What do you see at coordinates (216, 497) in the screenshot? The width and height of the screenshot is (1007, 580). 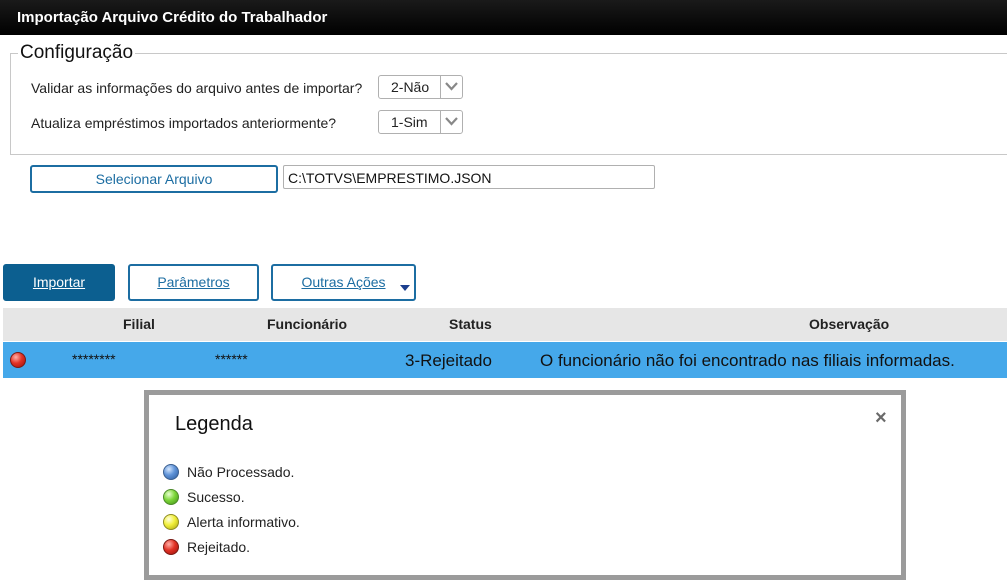 I see `legend-item-label: Sucesso.` at bounding box center [216, 497].